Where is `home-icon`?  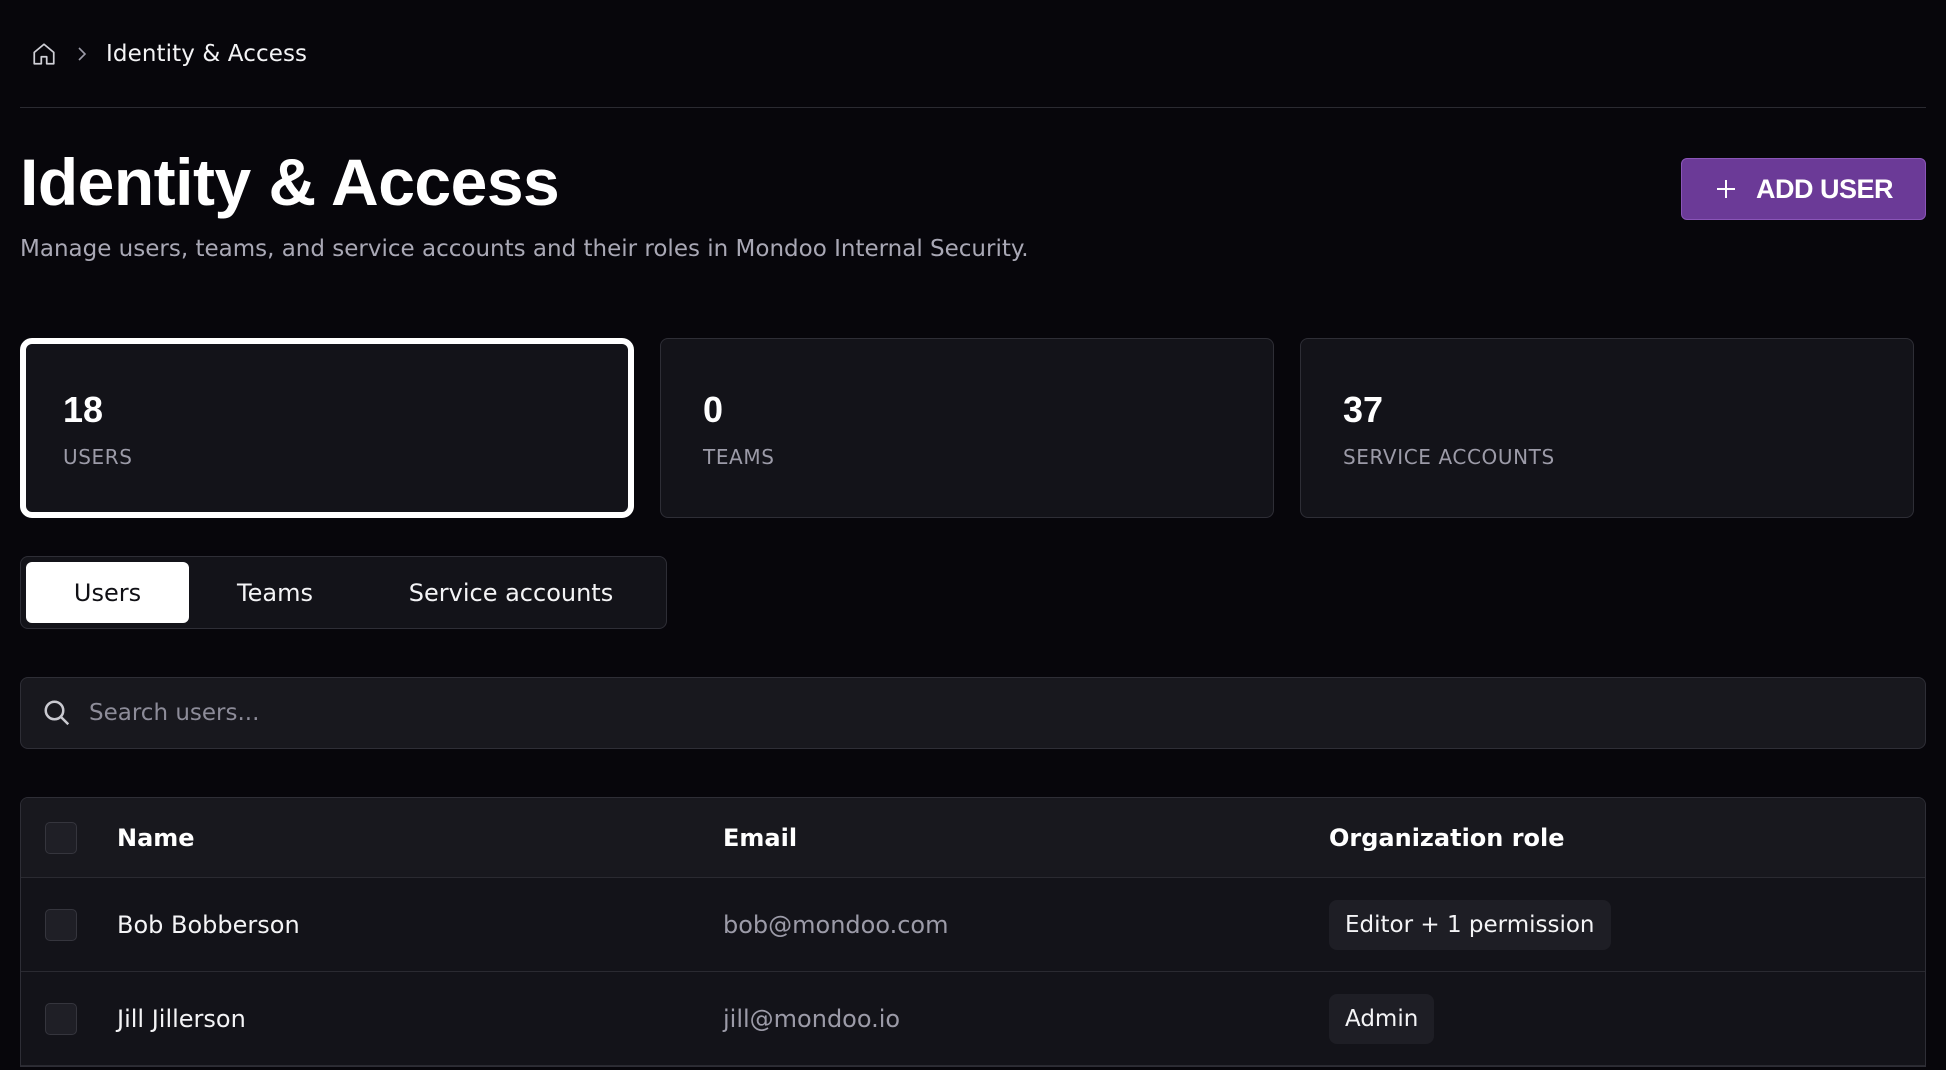
home-icon is located at coordinates (44, 54).